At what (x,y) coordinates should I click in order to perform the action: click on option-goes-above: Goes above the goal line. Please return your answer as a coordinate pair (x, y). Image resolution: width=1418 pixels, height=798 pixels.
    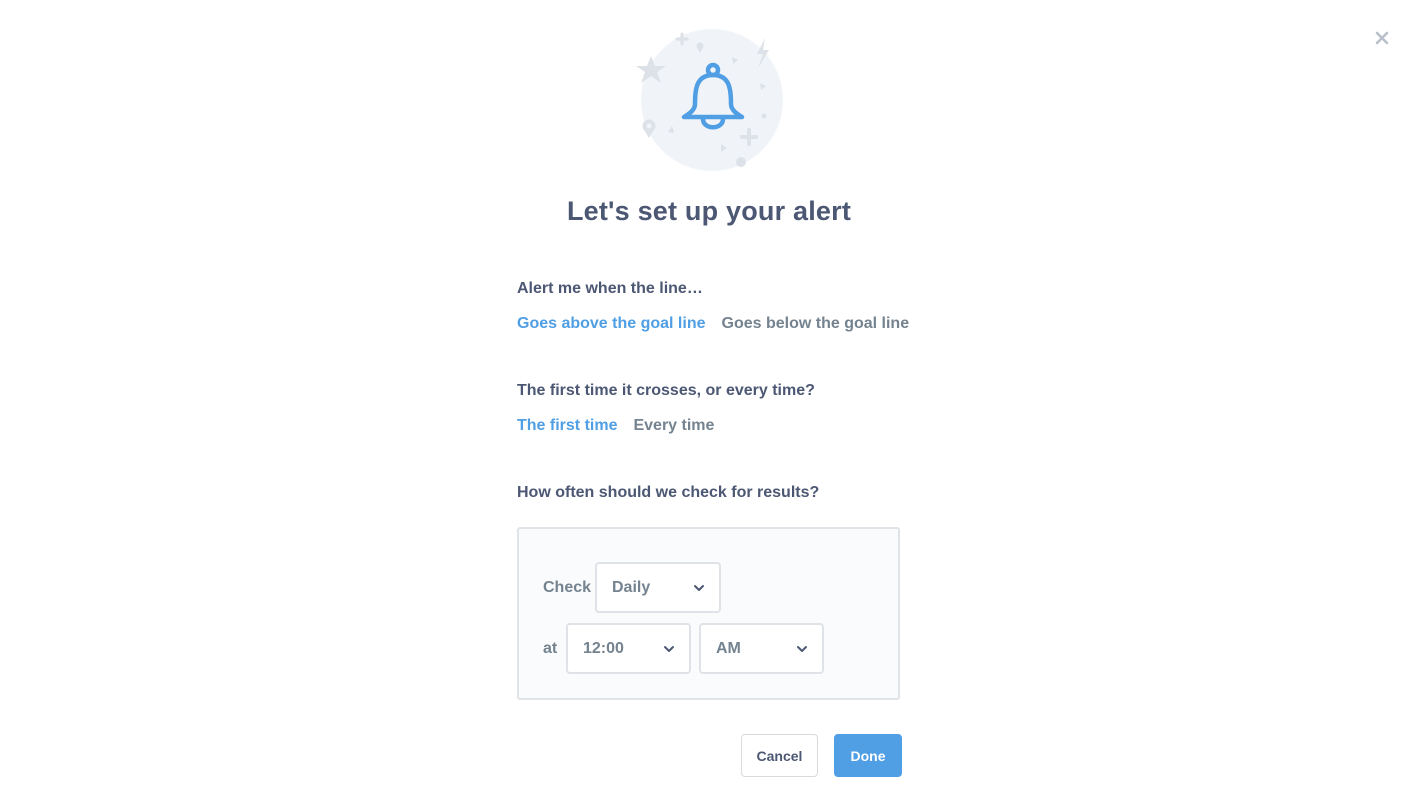
    Looking at the image, I should click on (611, 324).